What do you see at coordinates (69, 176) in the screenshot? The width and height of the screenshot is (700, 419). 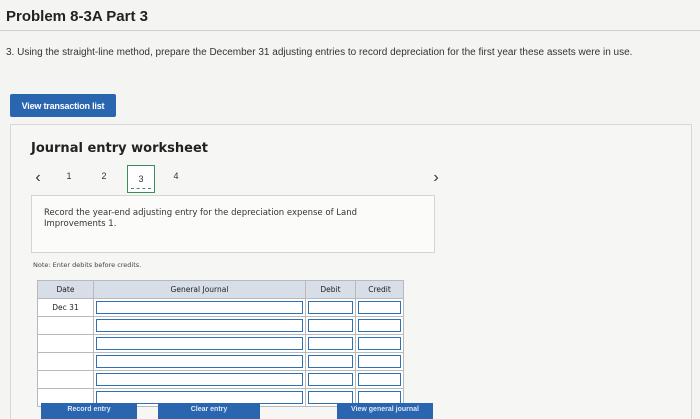 I see `page-1: 1` at bounding box center [69, 176].